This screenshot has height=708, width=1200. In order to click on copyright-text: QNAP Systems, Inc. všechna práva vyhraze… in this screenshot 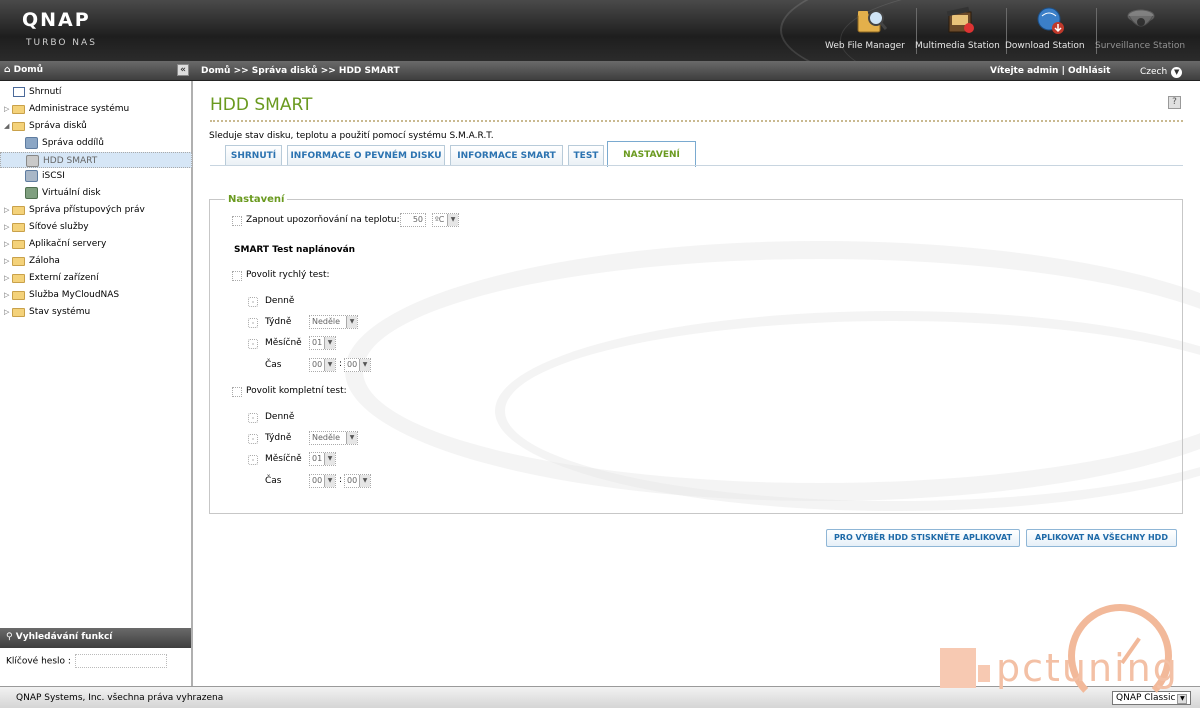, I will do `click(120, 698)`.